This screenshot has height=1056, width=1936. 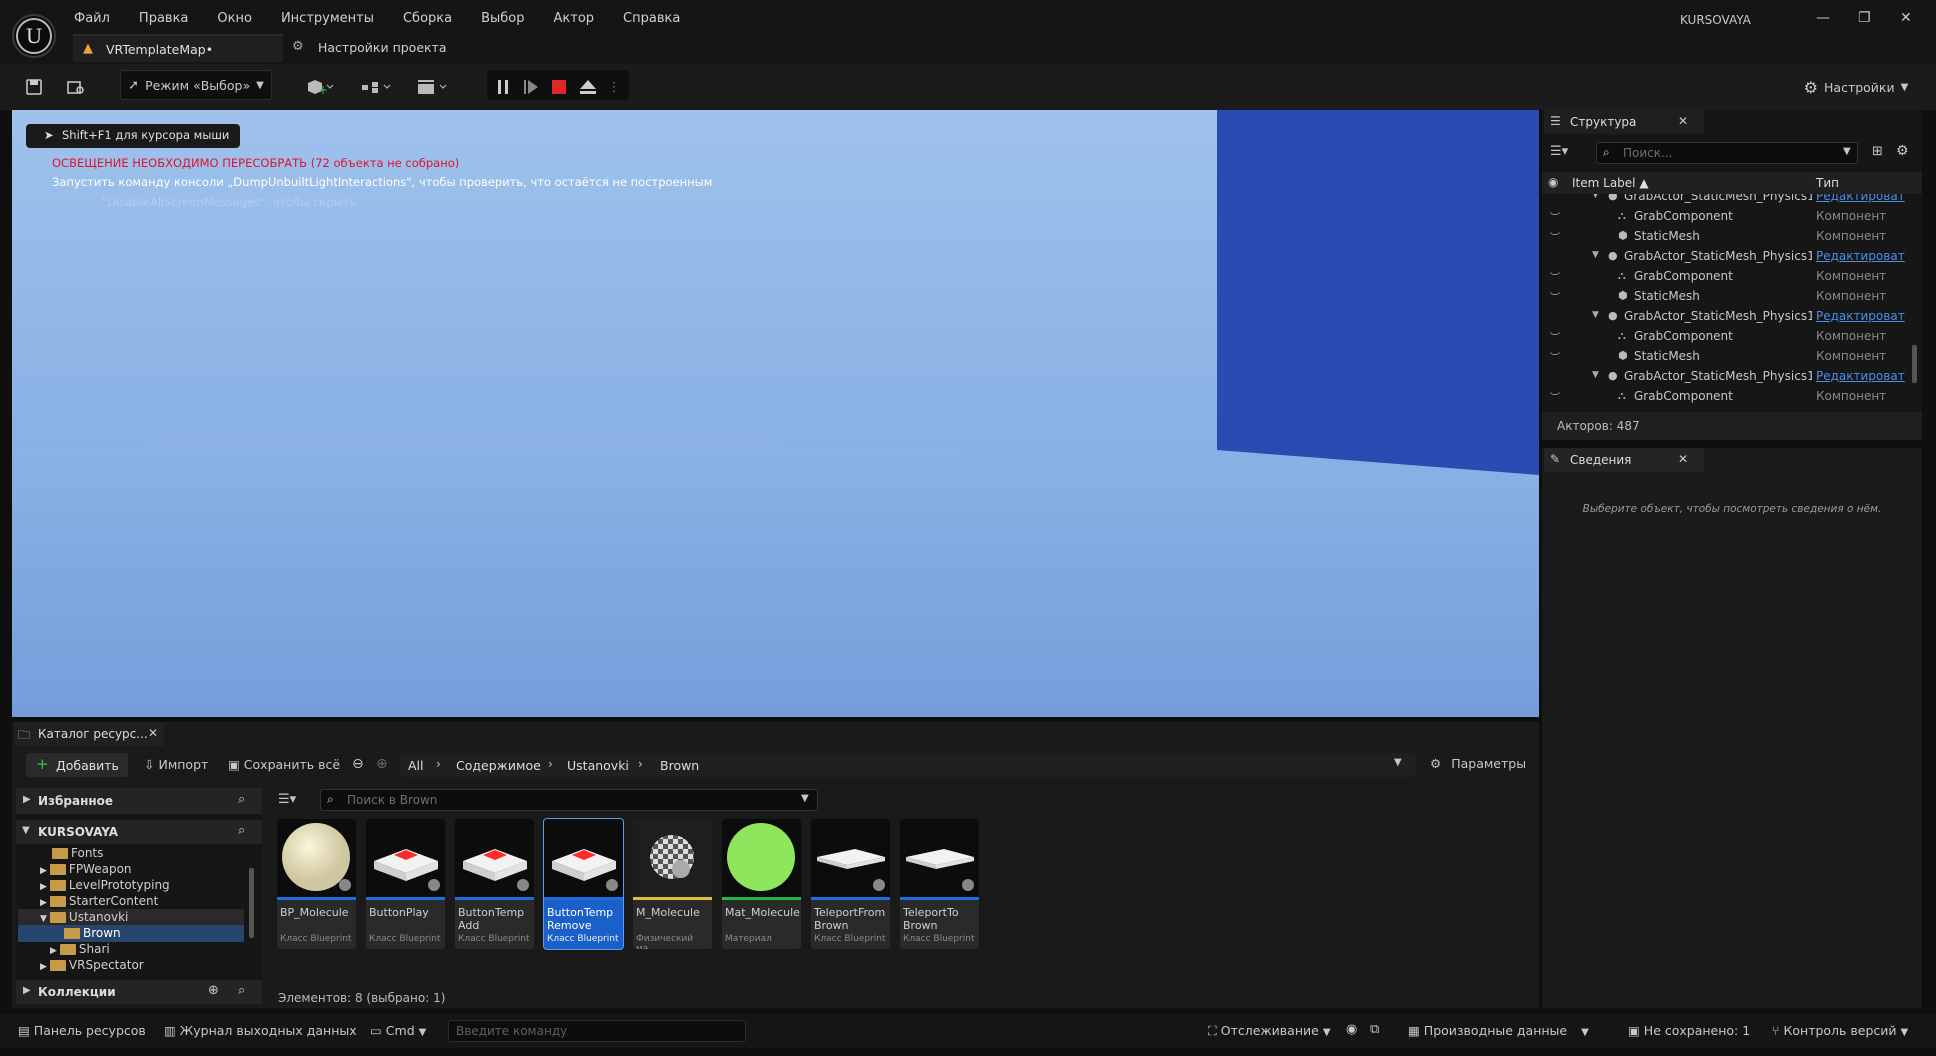 I want to click on record-icon: ◉, so click(x=1351, y=1029).